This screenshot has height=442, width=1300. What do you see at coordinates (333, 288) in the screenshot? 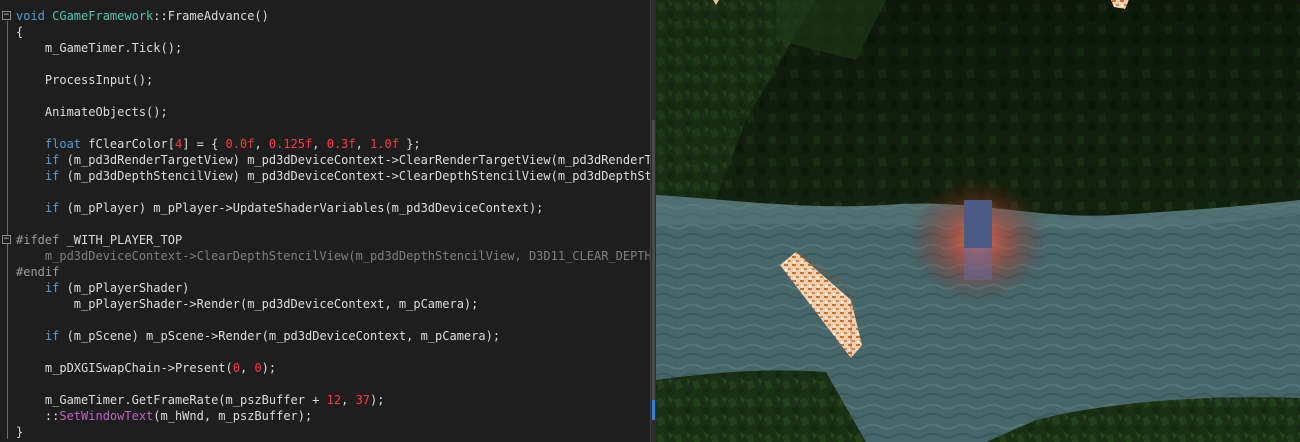
I see `code-line: if (m_pPlayerShader)` at bounding box center [333, 288].